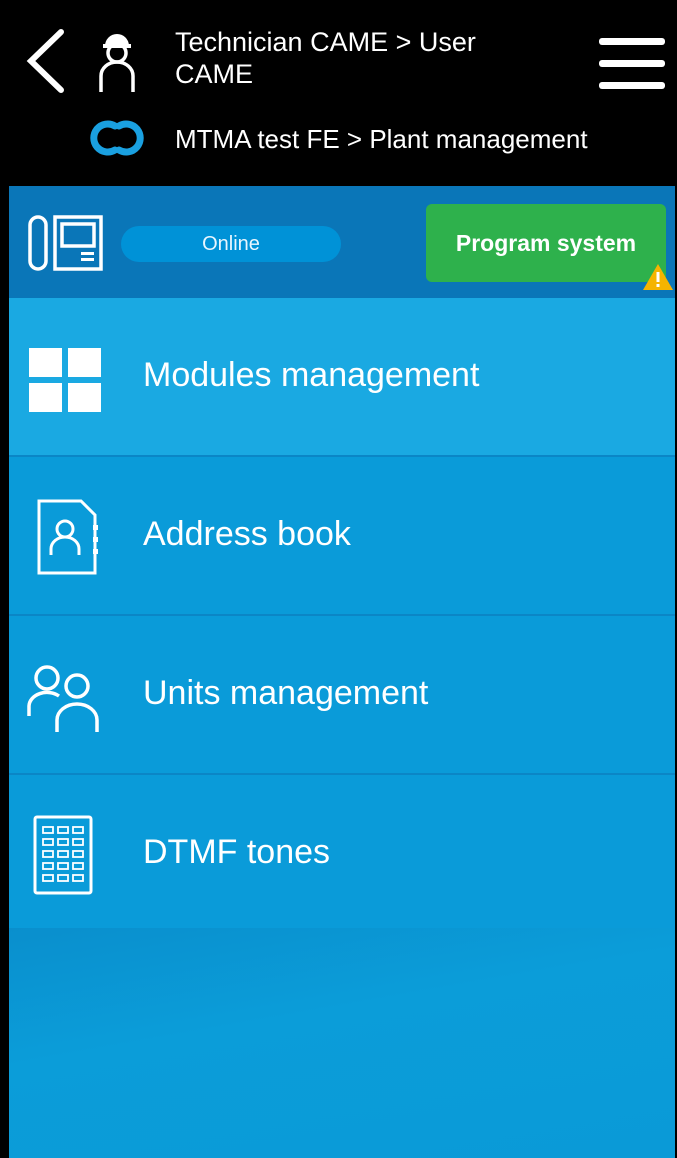 Image resolution: width=677 pixels, height=1158 pixels. What do you see at coordinates (247, 534) in the screenshot?
I see `menu-item-label: Address book` at bounding box center [247, 534].